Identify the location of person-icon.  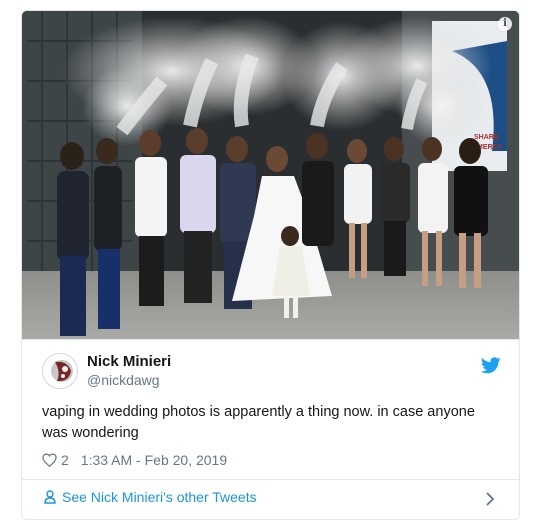
(50, 497).